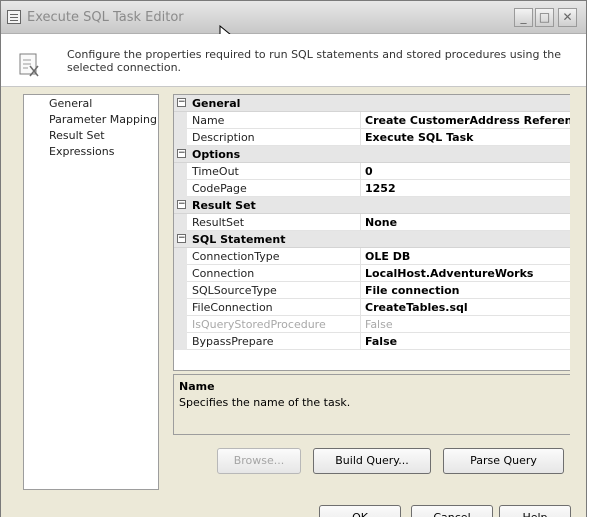 This screenshot has height=517, width=589. Describe the element at coordinates (369, 171) in the screenshot. I see `property-value: 0` at that location.